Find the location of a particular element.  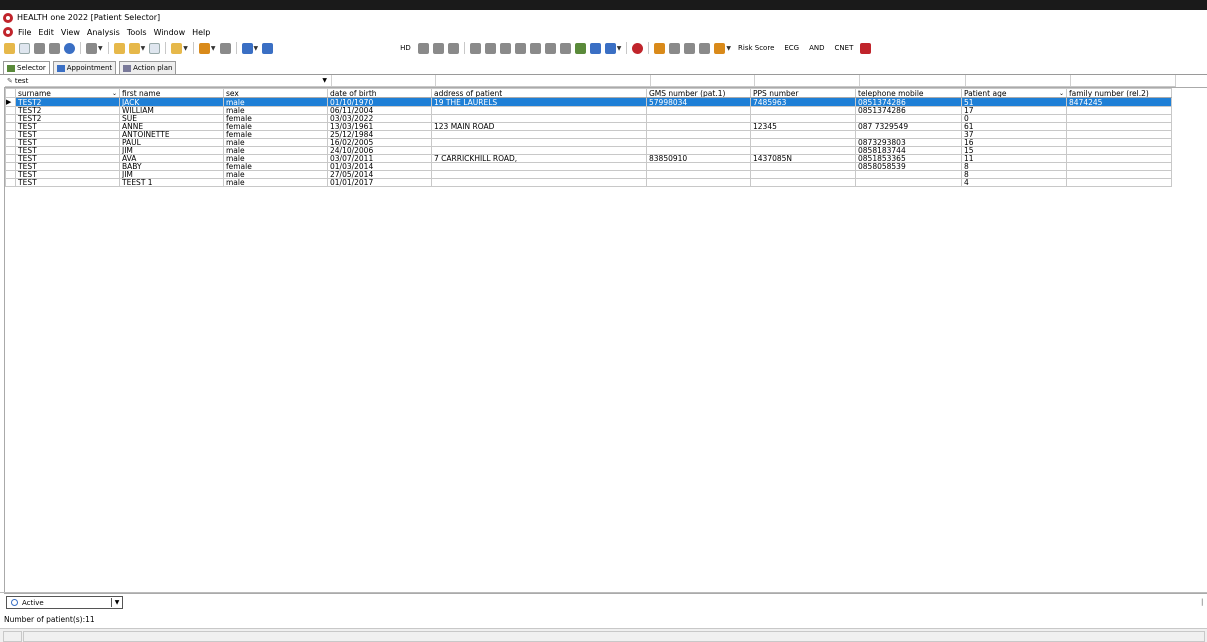

status-filter-select: Active ▼ is located at coordinates (64, 602).